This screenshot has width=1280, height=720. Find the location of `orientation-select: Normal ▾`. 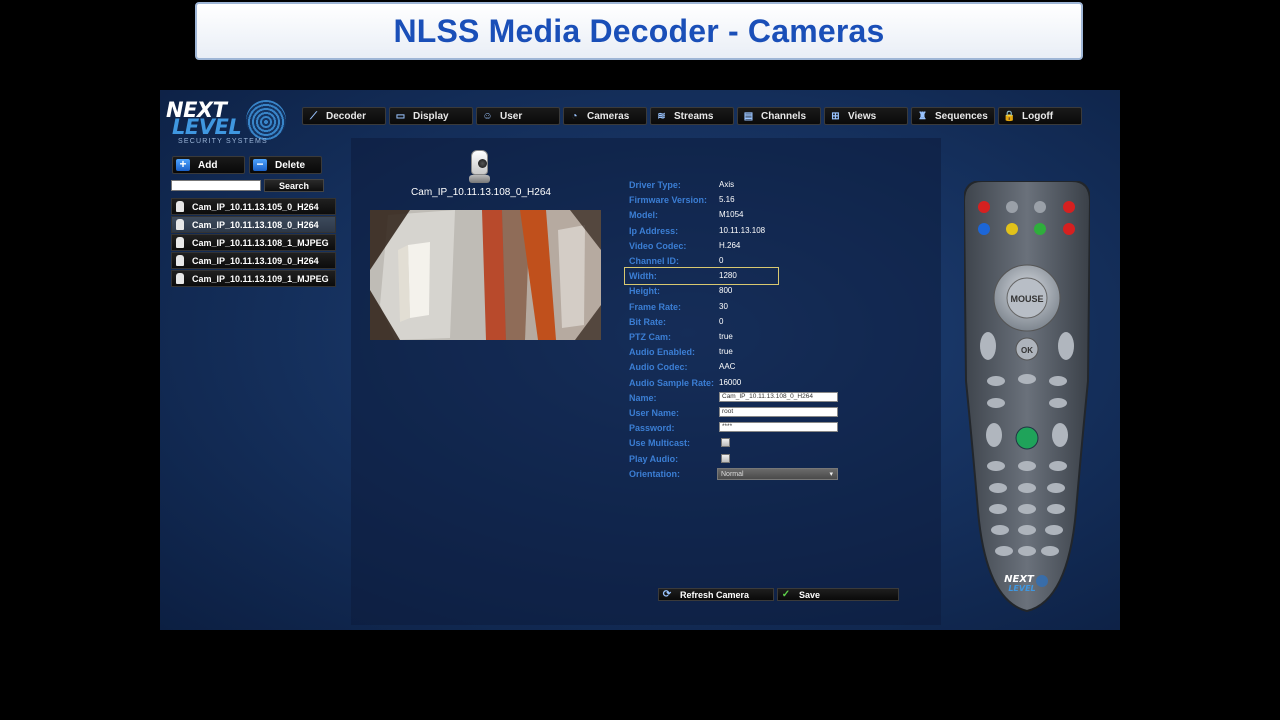

orientation-select: Normal ▾ is located at coordinates (777, 473).